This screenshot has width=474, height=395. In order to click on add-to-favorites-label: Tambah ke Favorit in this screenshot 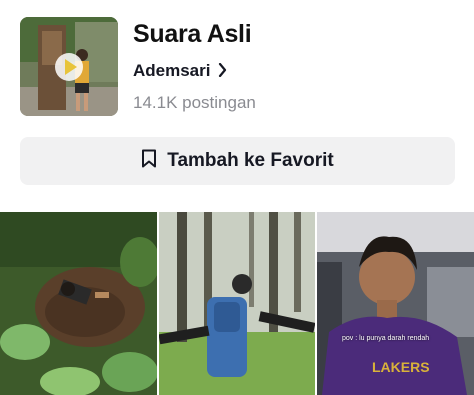, I will do `click(250, 160)`.